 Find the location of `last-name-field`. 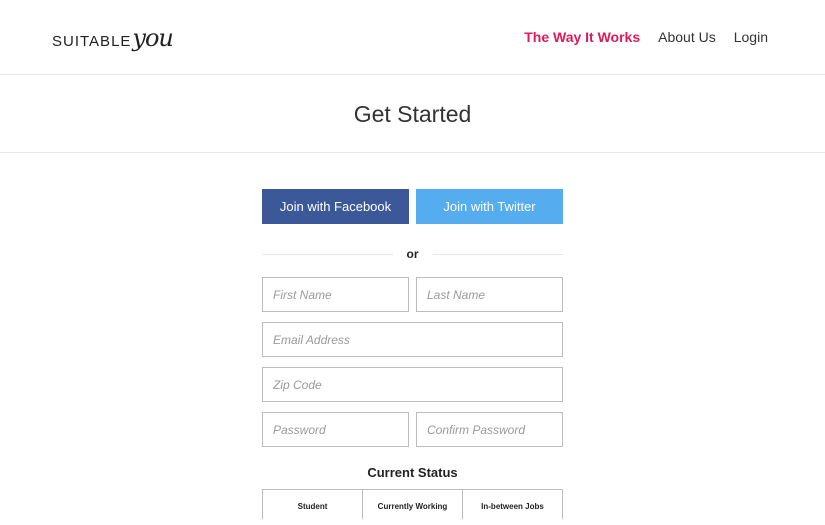

last-name-field is located at coordinates (489, 294).